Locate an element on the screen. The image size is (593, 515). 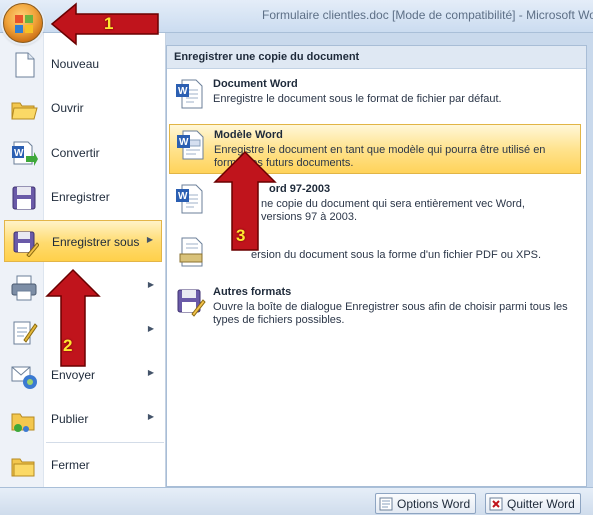
menu-item-convertir: W Convertir is located at coordinates (83, 153).